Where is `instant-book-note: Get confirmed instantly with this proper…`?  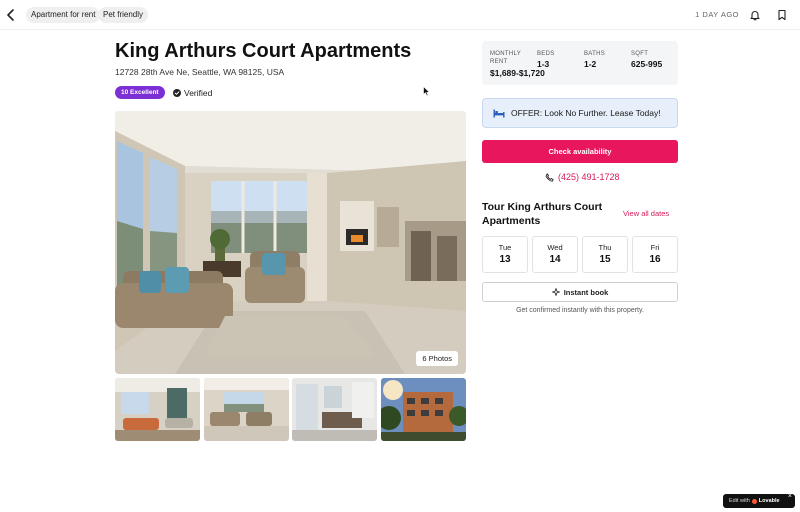
instant-book-note: Get confirmed instantly with this proper… is located at coordinates (580, 310).